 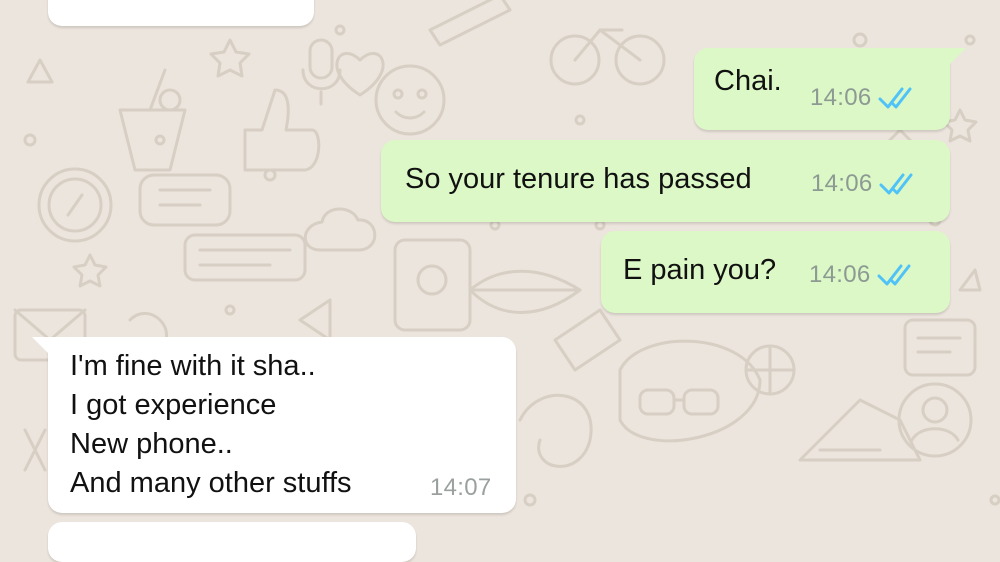 I want to click on compass-doodle-icon, so click(x=75, y=205).